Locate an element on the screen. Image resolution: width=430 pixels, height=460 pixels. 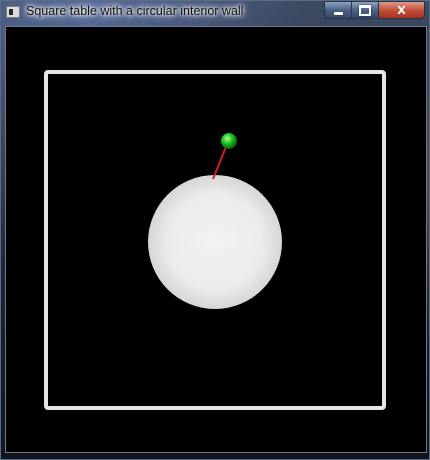
minimize-button is located at coordinates (337, 10).